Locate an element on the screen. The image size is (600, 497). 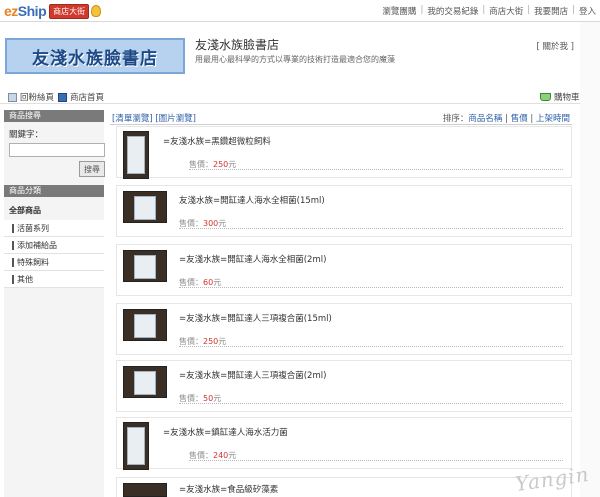
store-banner: 友淺水族臉書店 is located at coordinates (95, 56).